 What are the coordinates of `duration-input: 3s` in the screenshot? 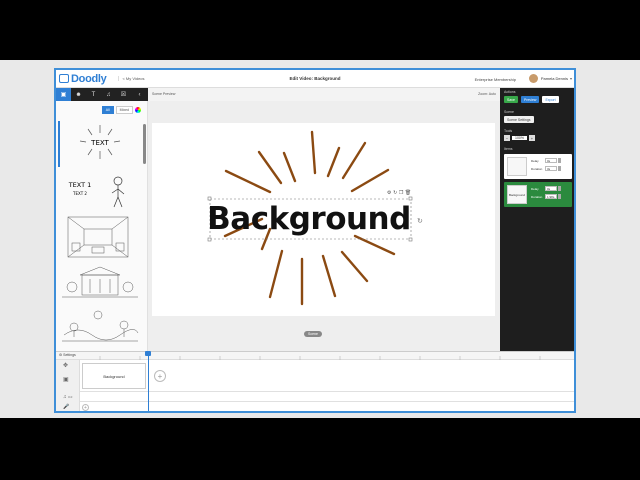 It's located at (551, 168).